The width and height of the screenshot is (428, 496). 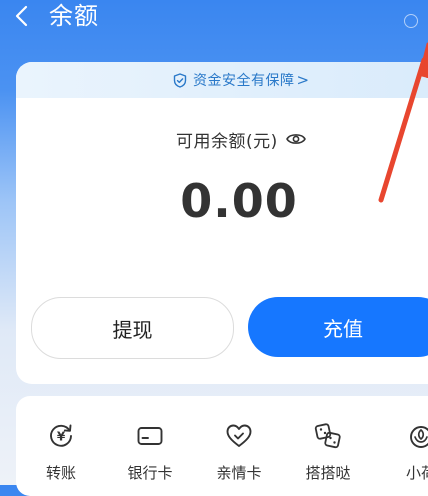 What do you see at coordinates (295, 139) in the screenshot?
I see `eye-icon` at bounding box center [295, 139].